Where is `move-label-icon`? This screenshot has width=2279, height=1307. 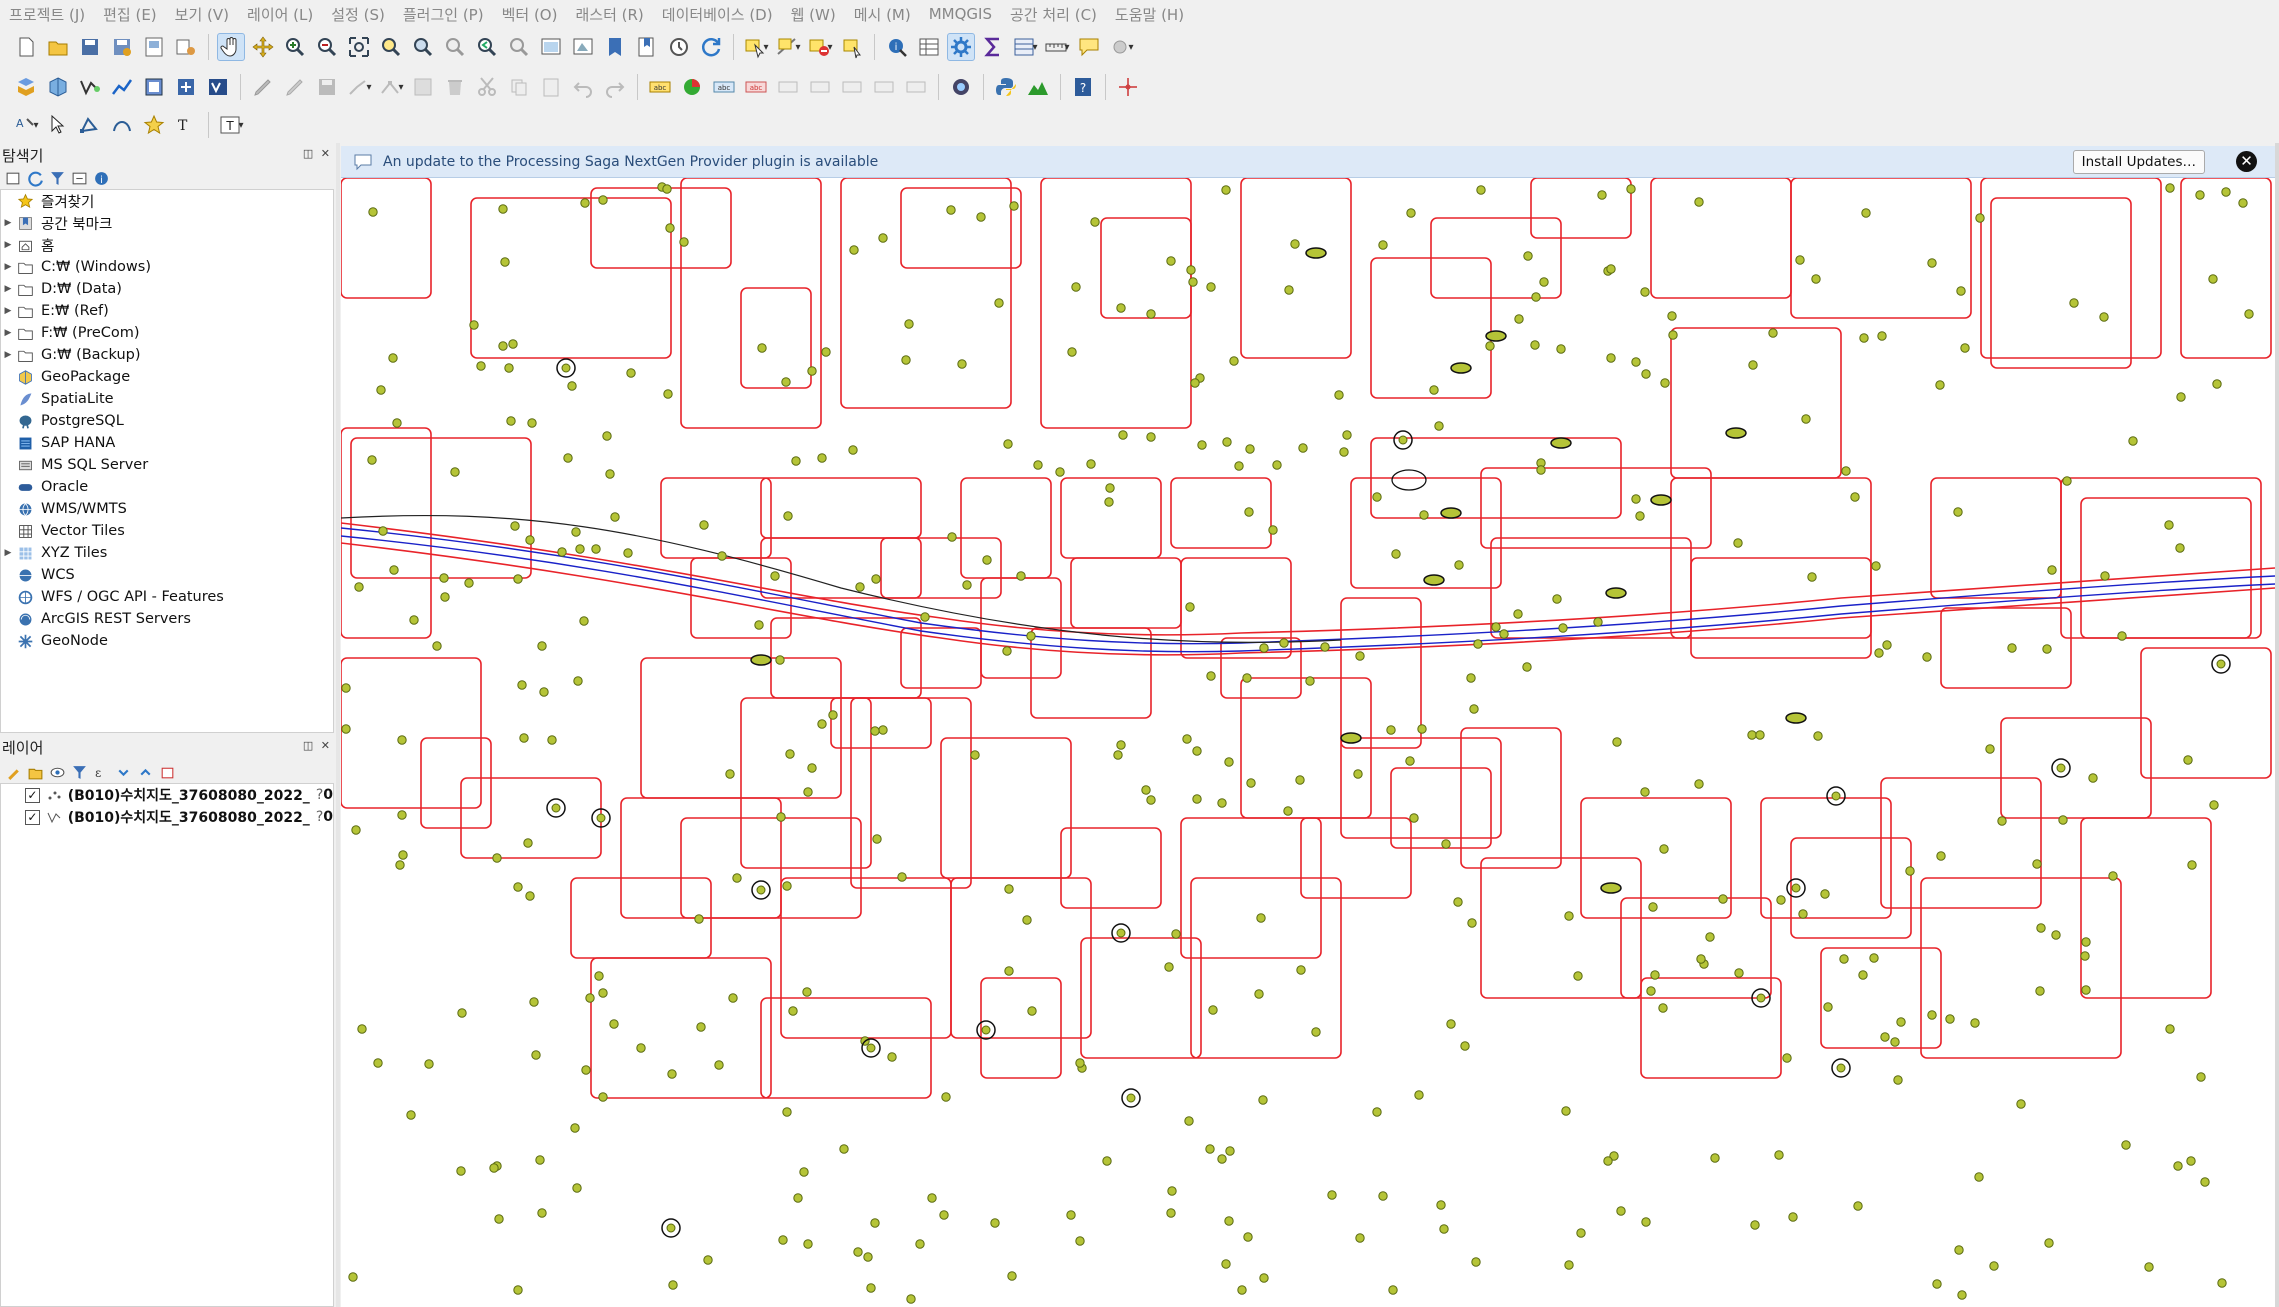 move-label-icon is located at coordinates (788, 87).